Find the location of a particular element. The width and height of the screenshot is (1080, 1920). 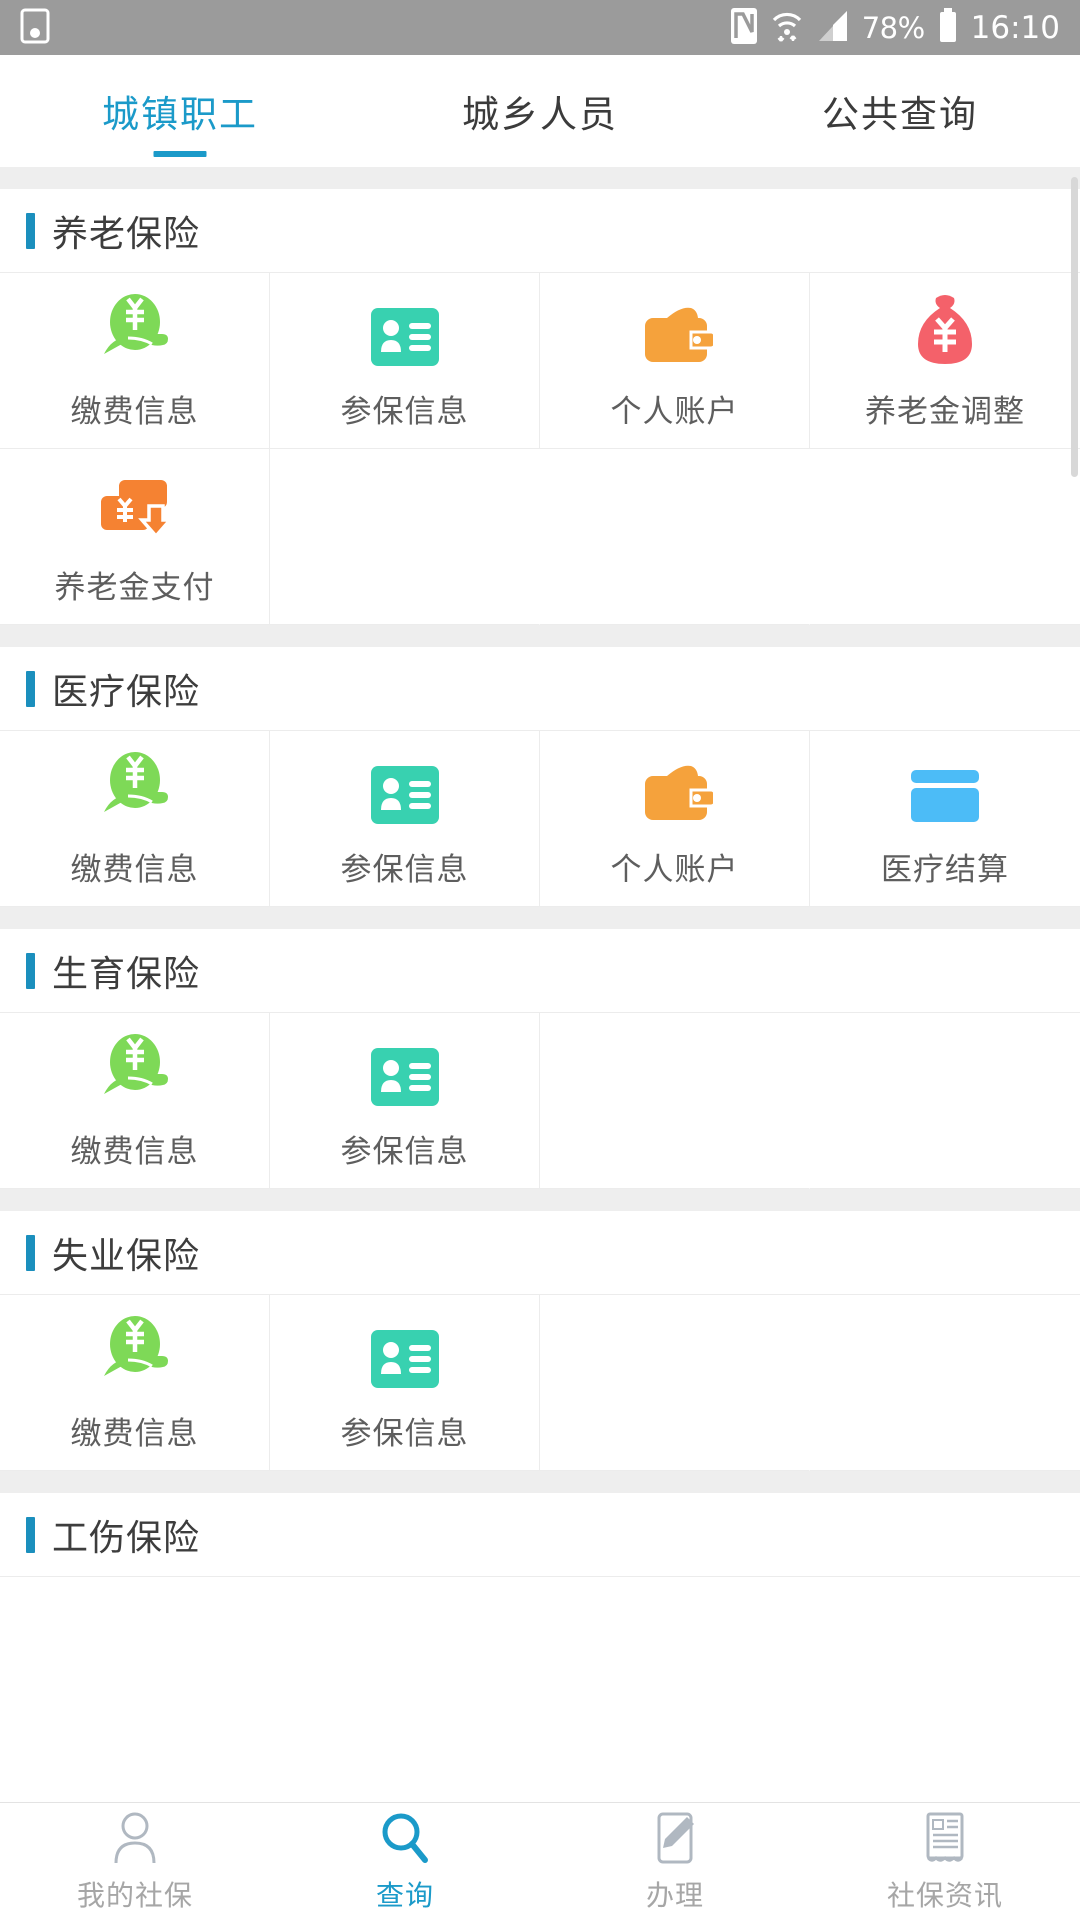

tab-label: 城乡人员 is located at coordinates (540, 114).